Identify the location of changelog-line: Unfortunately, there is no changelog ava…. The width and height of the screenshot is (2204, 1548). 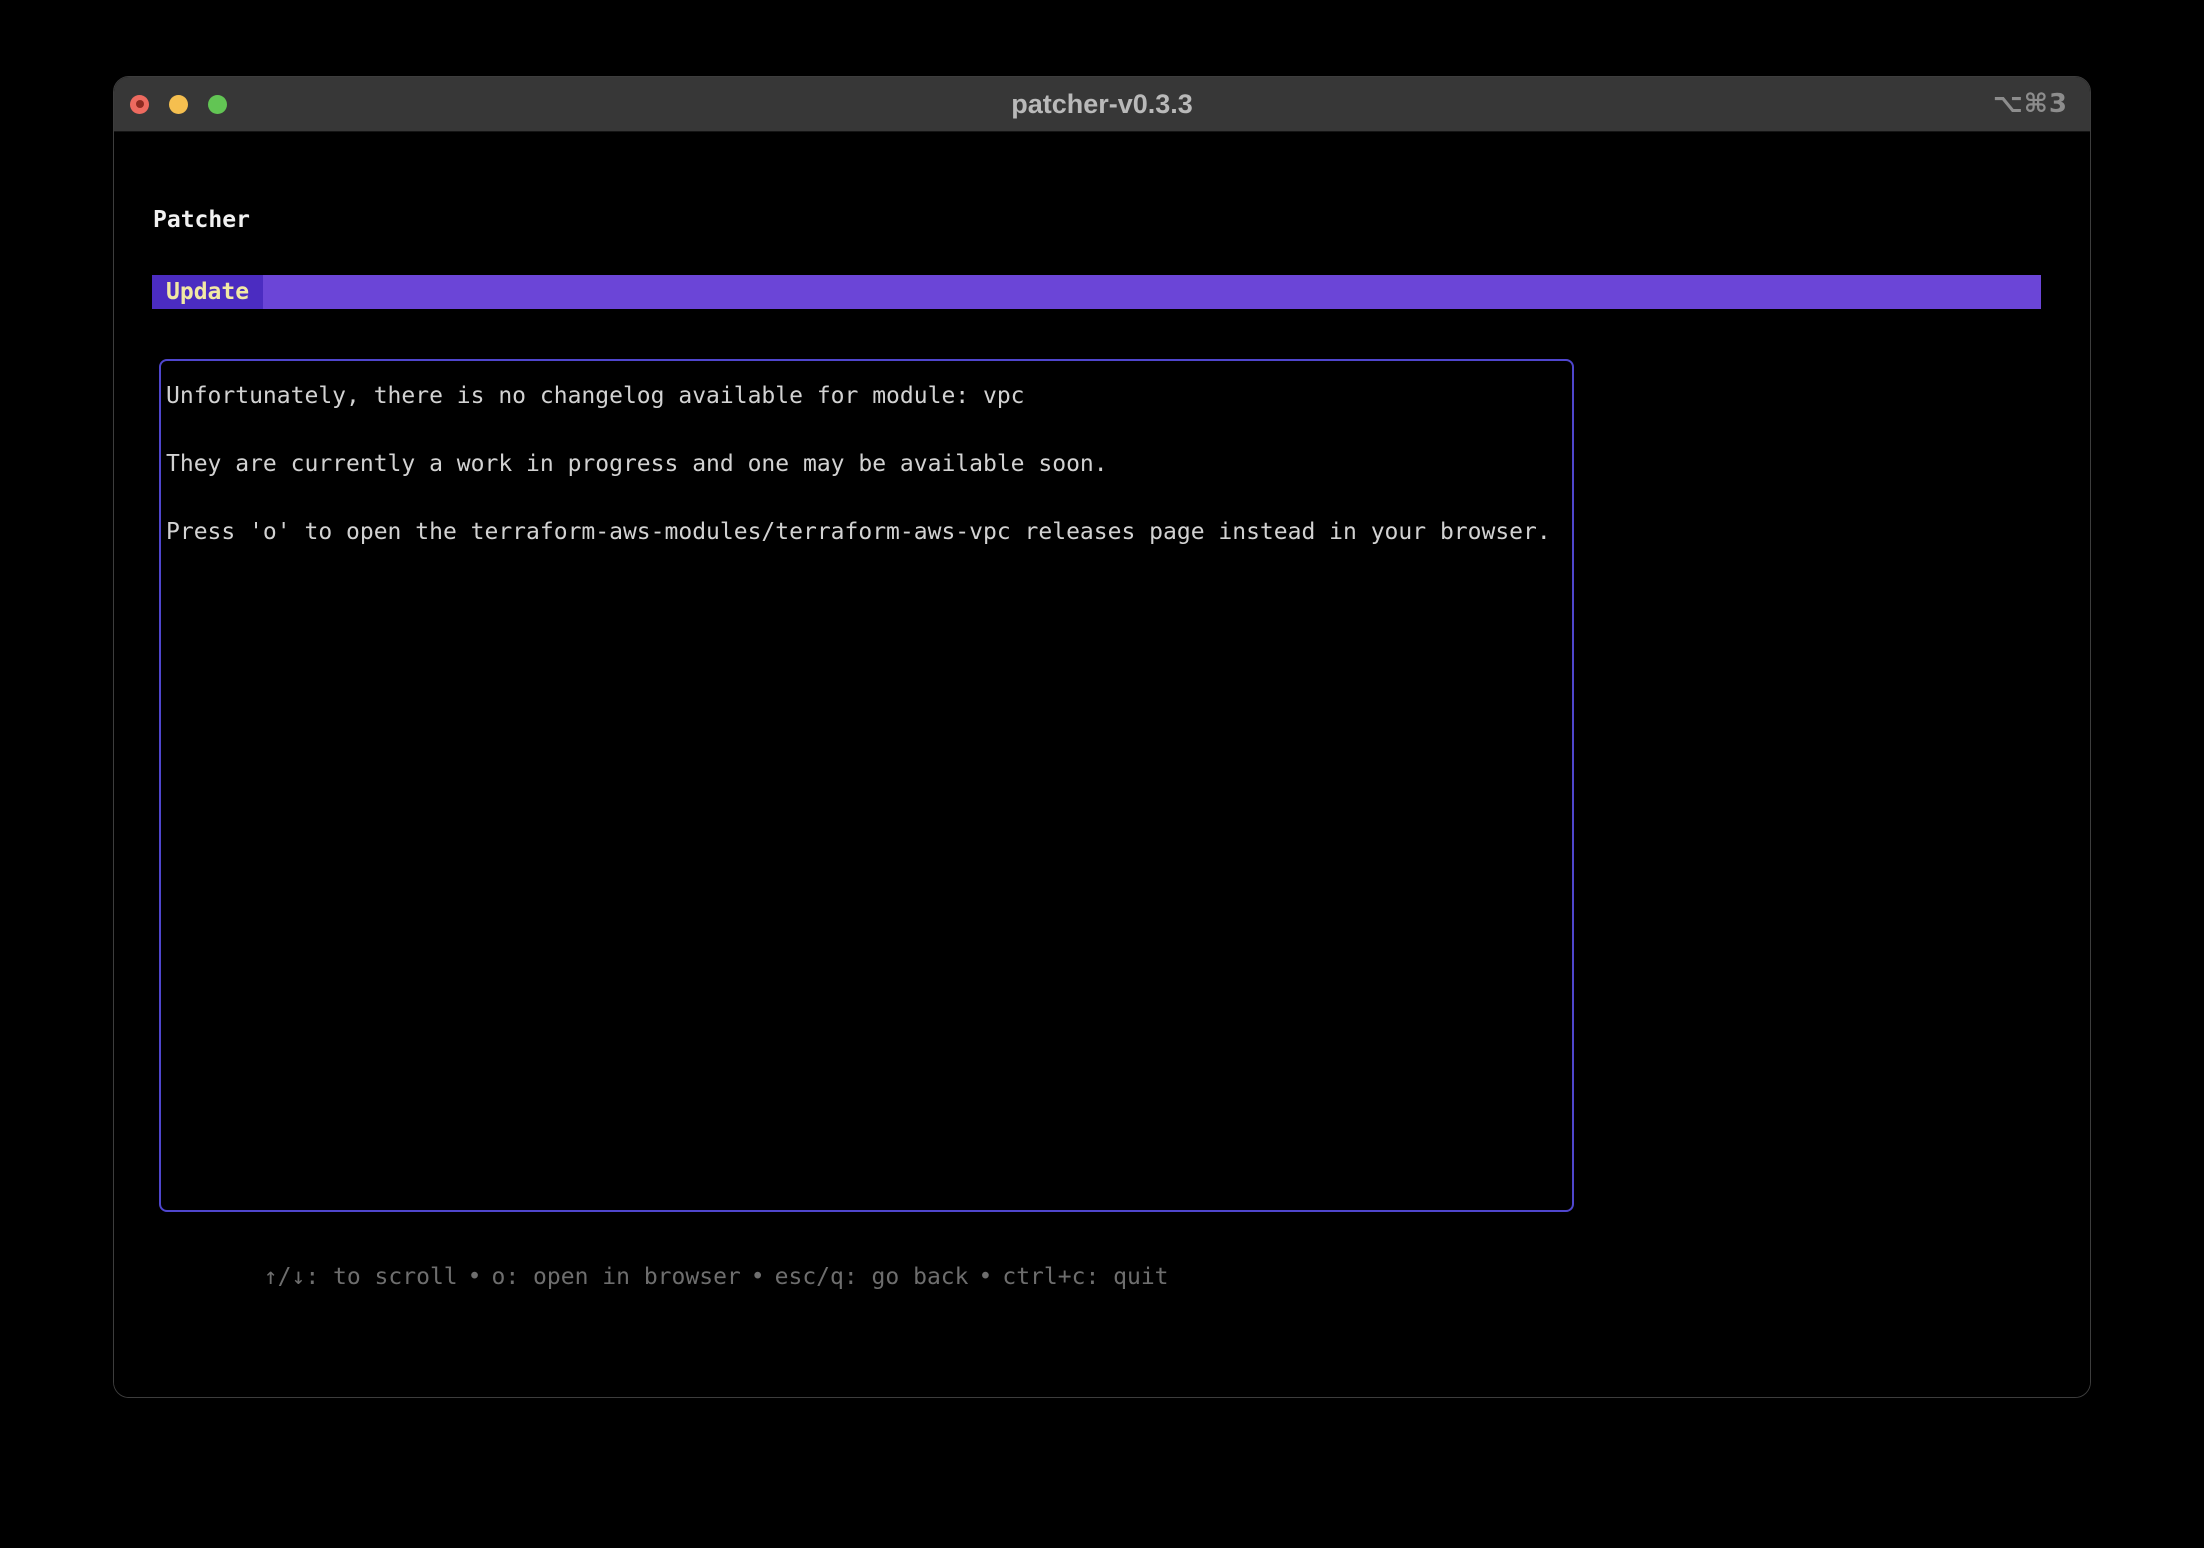
(595, 396).